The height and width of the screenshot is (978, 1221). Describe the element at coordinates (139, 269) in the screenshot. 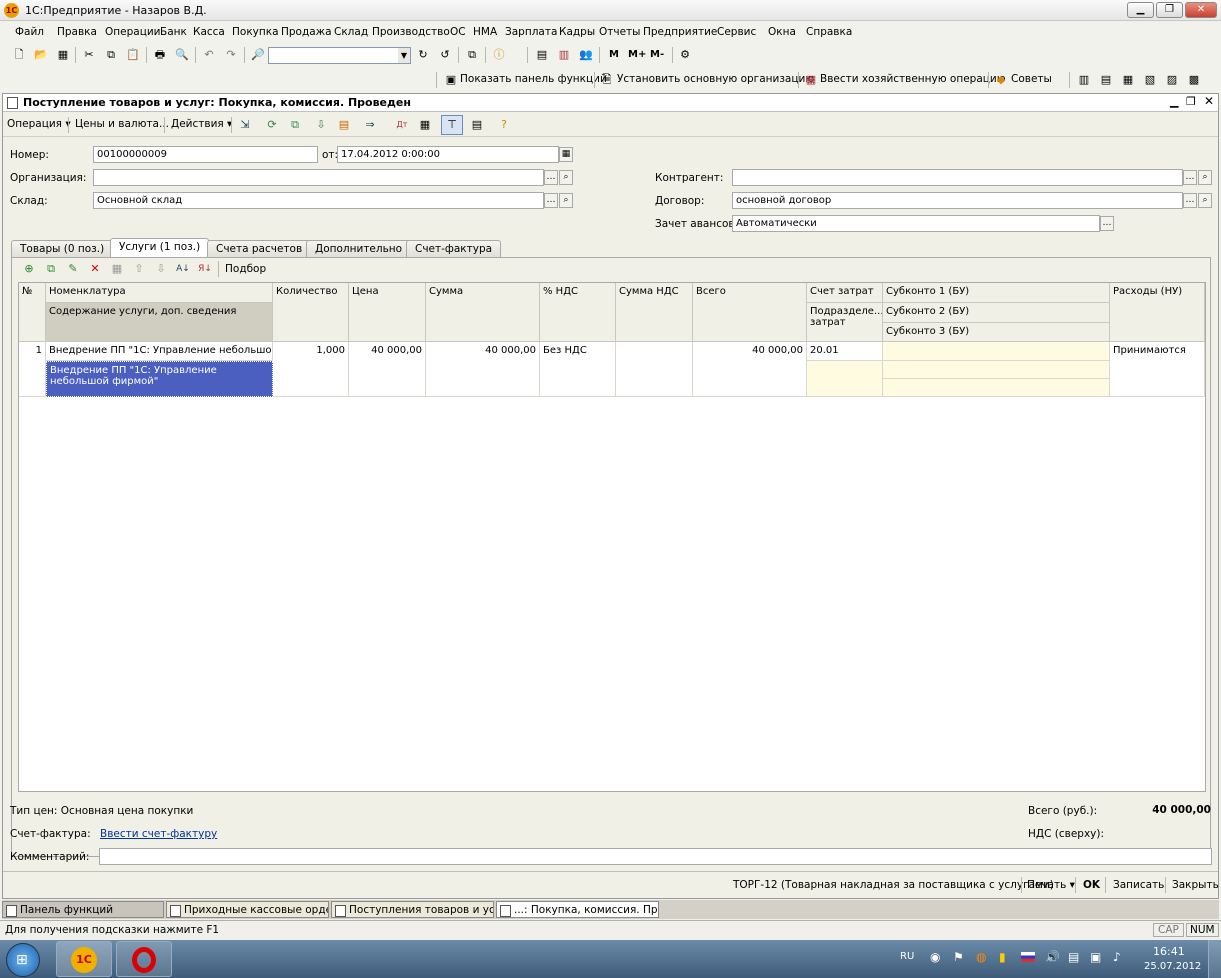

I see `move-up-icon: ⇧` at that location.